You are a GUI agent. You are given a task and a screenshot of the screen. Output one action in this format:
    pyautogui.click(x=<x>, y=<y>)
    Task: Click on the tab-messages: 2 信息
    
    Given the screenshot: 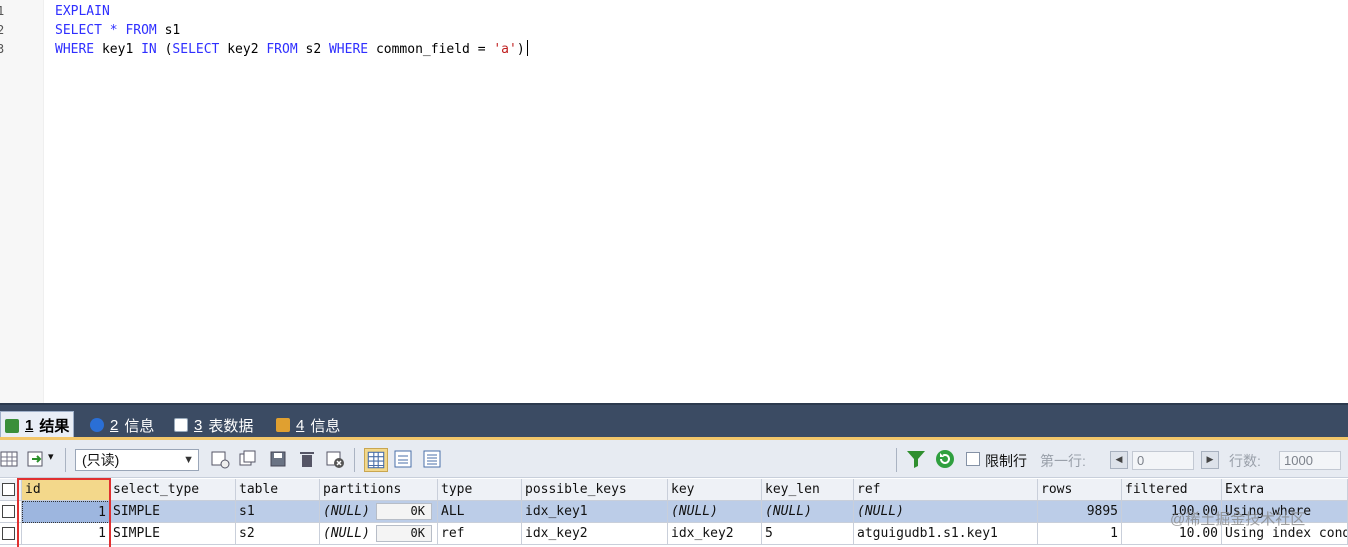 What is the action you would take?
    pyautogui.click(x=122, y=425)
    